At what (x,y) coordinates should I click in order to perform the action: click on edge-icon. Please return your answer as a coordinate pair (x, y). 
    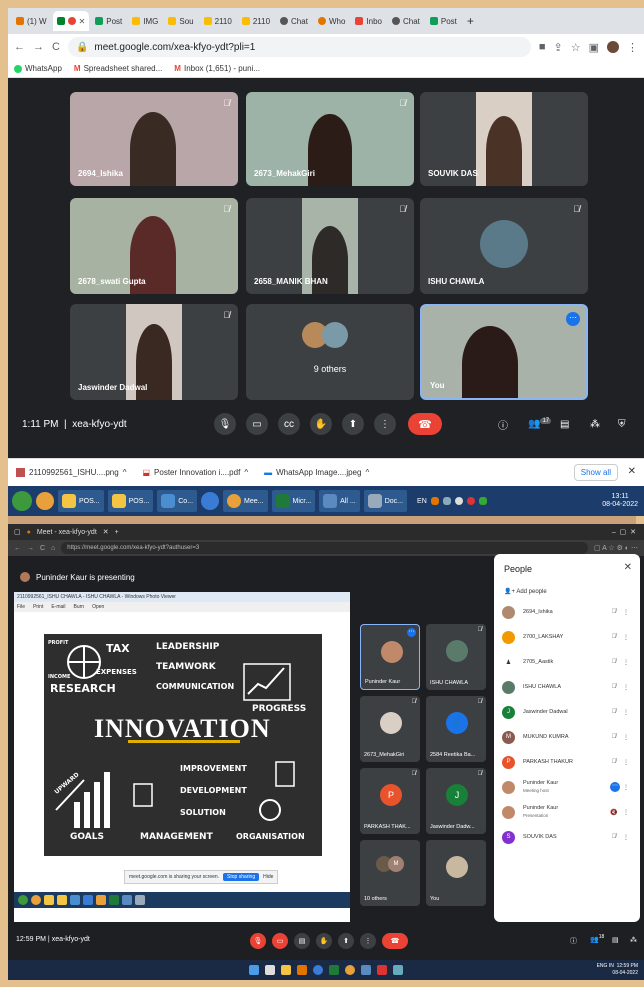
    Looking at the image, I should click on (318, 970).